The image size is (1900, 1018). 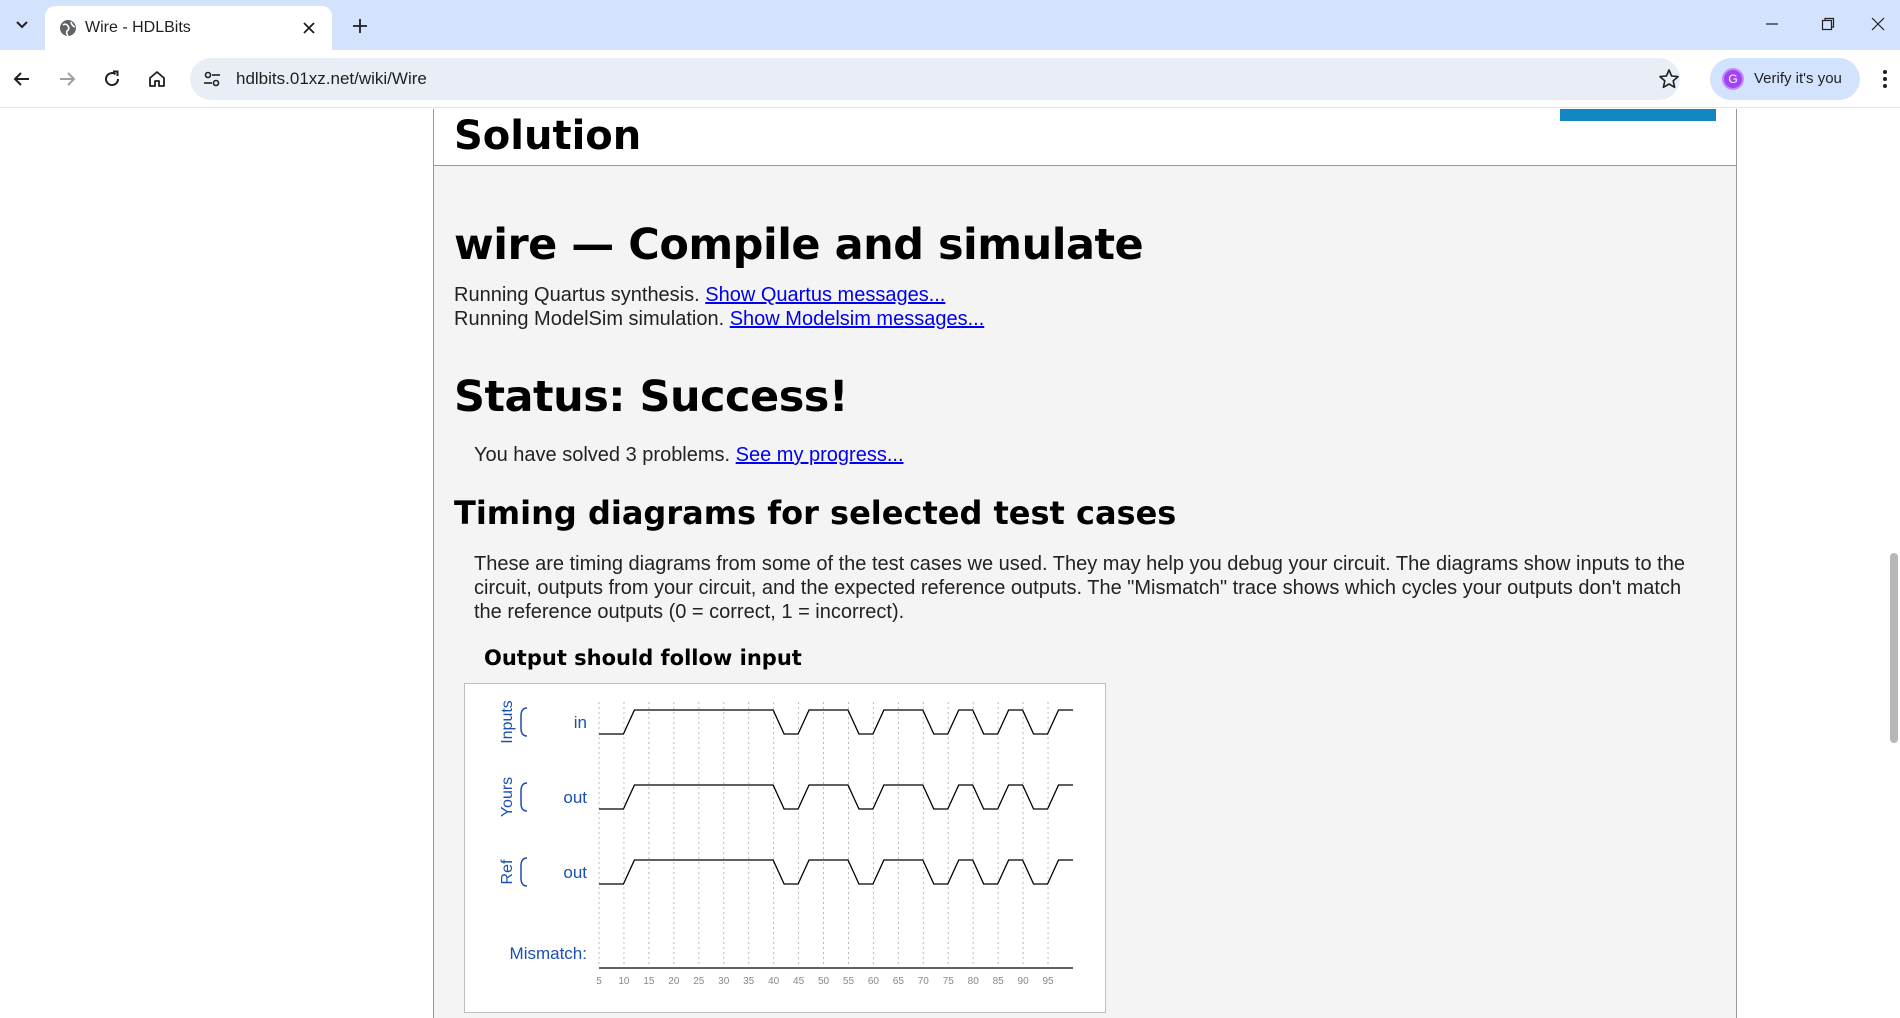 I want to click on browser-menu-button, so click(x=1885, y=79).